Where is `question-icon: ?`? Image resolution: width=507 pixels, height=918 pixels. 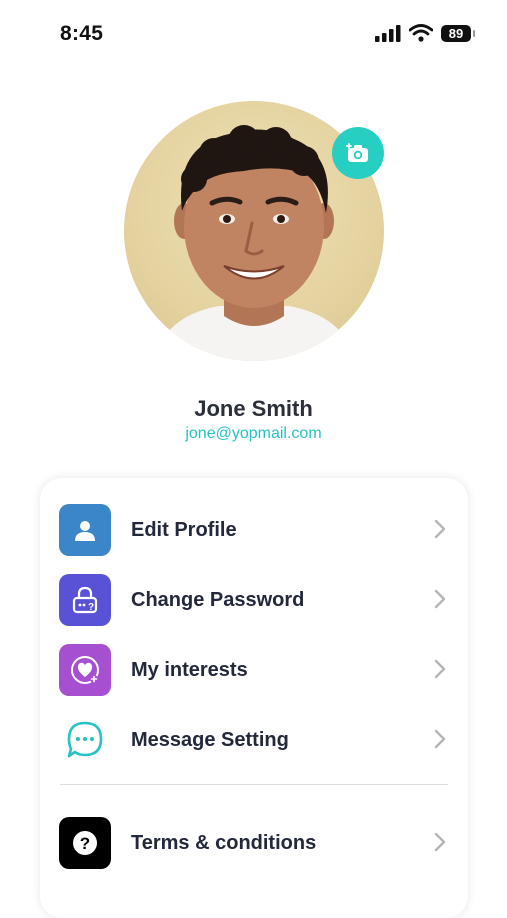
question-icon: ? is located at coordinates (85, 843).